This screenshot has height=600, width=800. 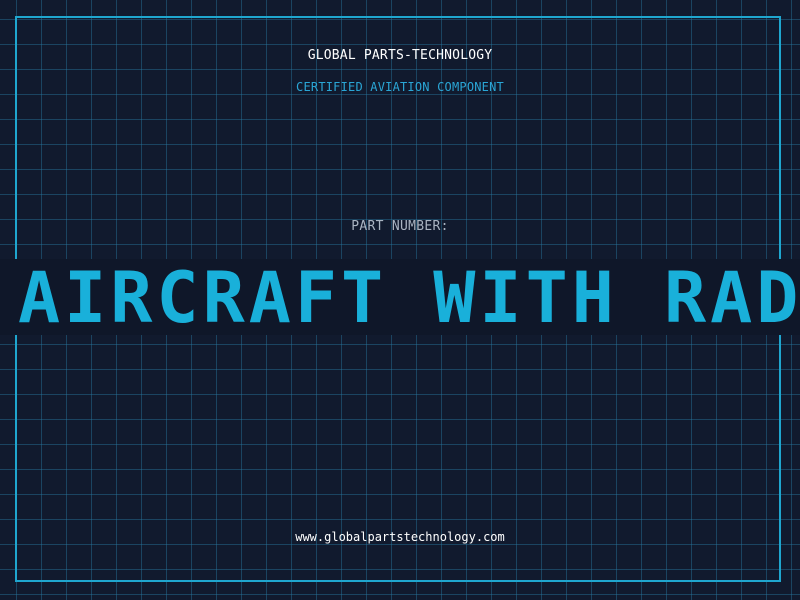 What do you see at coordinates (409, 297) in the screenshot?
I see `part-number-value: AIRCRAFT WITH RADA` at bounding box center [409, 297].